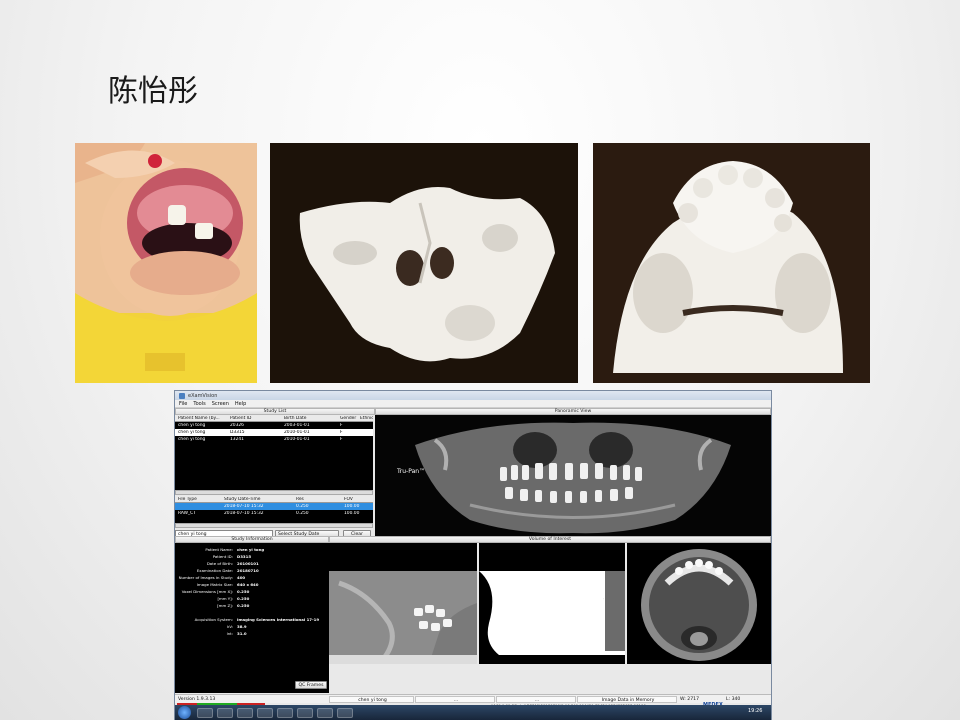 The height and width of the screenshot is (720, 960). I want to click on info-row: Date of Birth: 20100101, so click(250, 563).